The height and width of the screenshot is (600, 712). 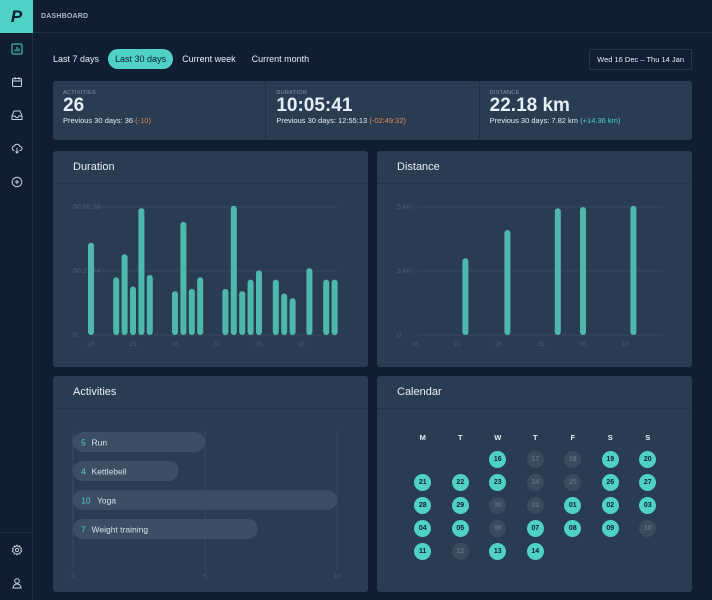 What do you see at coordinates (498, 528) in the screenshot?
I see `calendar-day-inactive: 06` at bounding box center [498, 528].